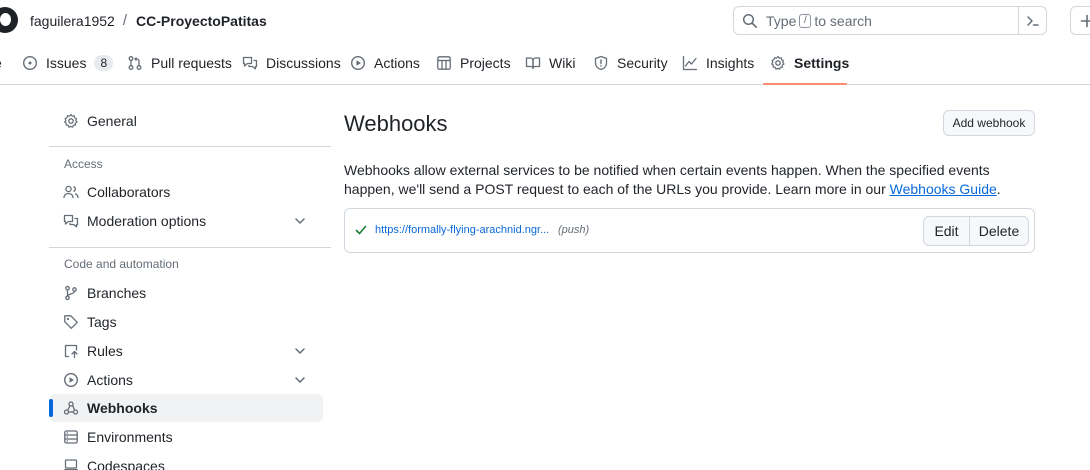  I want to click on tab-projects: Projects, so click(473, 62).